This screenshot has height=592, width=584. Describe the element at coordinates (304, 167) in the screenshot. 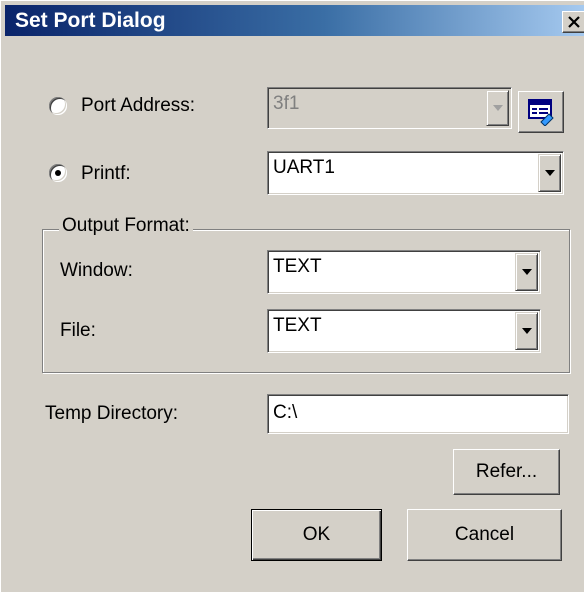

I see `printf-value: UART1` at that location.